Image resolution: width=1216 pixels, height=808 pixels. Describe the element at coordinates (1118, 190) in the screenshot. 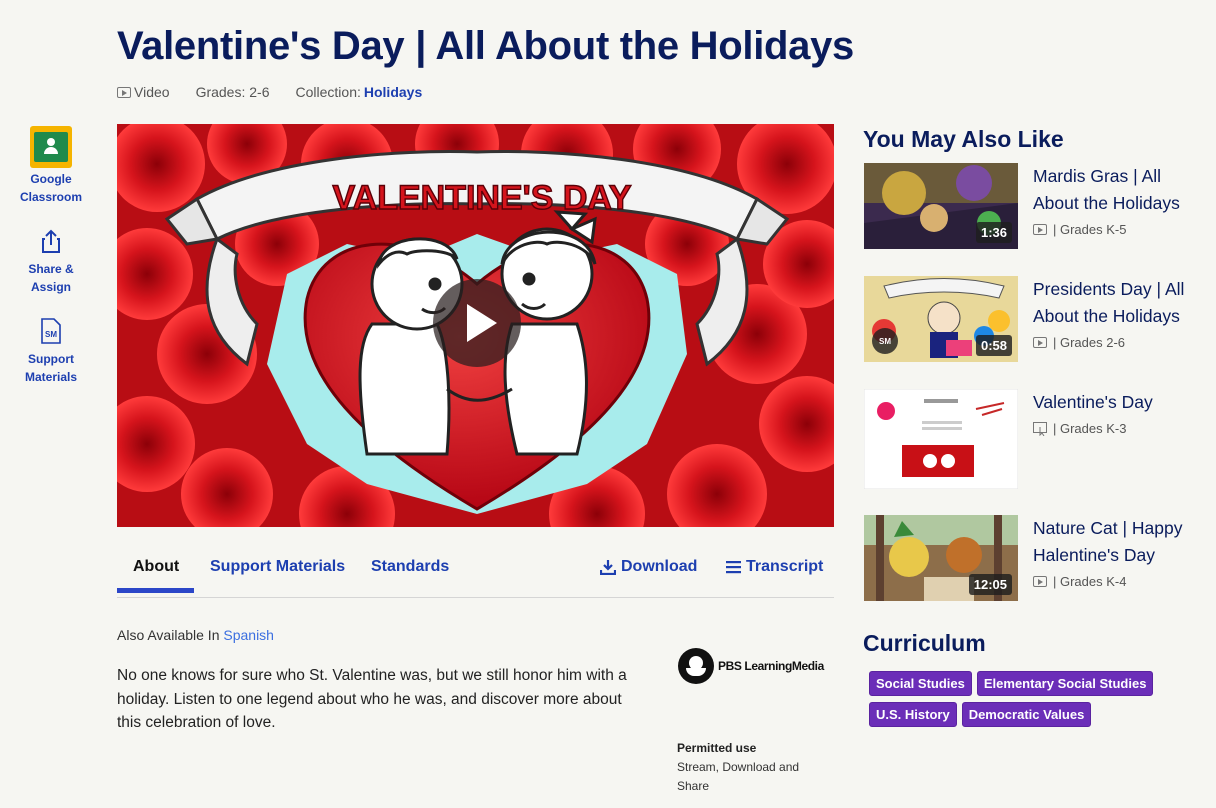

I see `recommendation-title: Mardis Gras | All About the Holidays` at that location.